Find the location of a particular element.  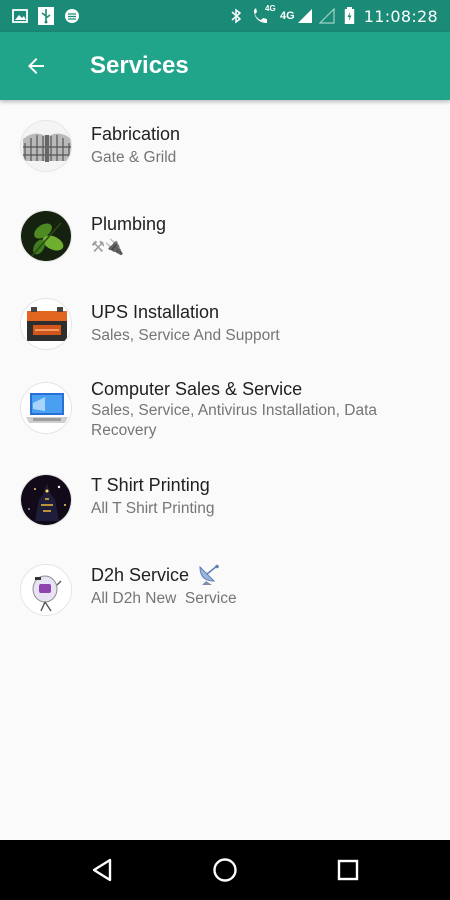

wifi-calling-icon: 4G is located at coordinates (263, 14).